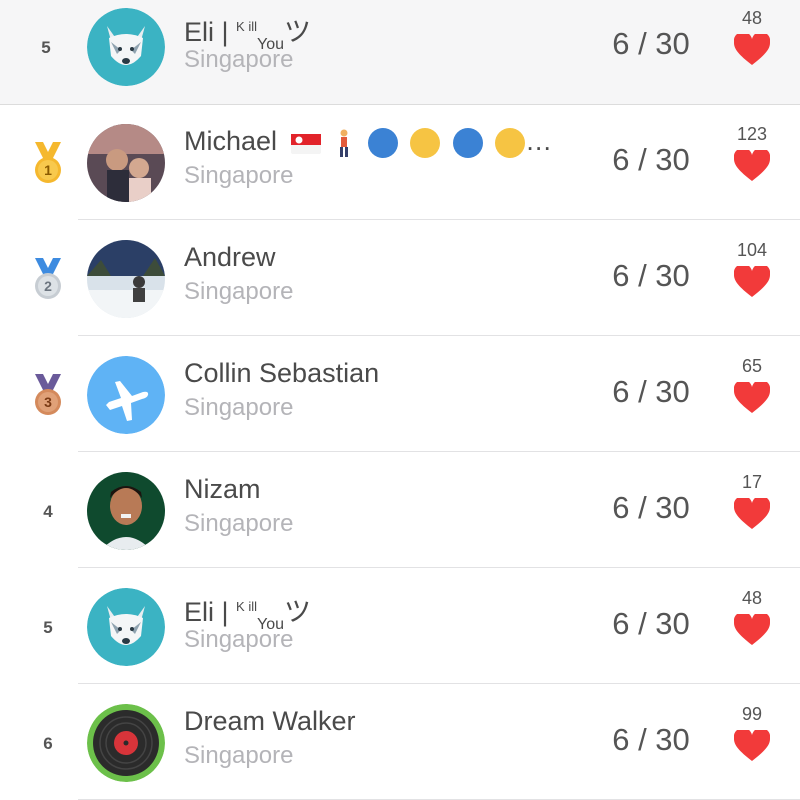 The image size is (800, 800). What do you see at coordinates (400, 510) in the screenshot?
I see `leaderboard-row: 4 Nizam Singapore 6 / 30 17` at bounding box center [400, 510].